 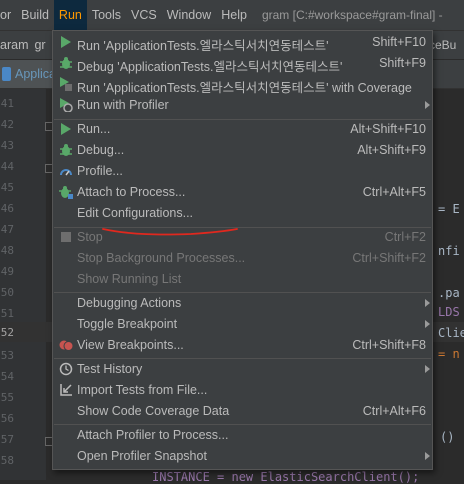 What do you see at coordinates (388, 129) in the screenshot?
I see `menu-item-shortcut: Alt+Shift+F10` at bounding box center [388, 129].